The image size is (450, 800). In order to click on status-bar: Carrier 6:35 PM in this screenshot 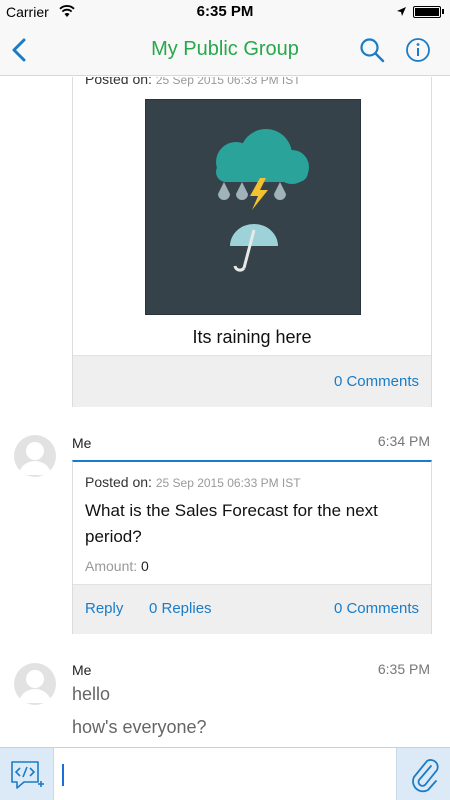, I will do `click(225, 12)`.